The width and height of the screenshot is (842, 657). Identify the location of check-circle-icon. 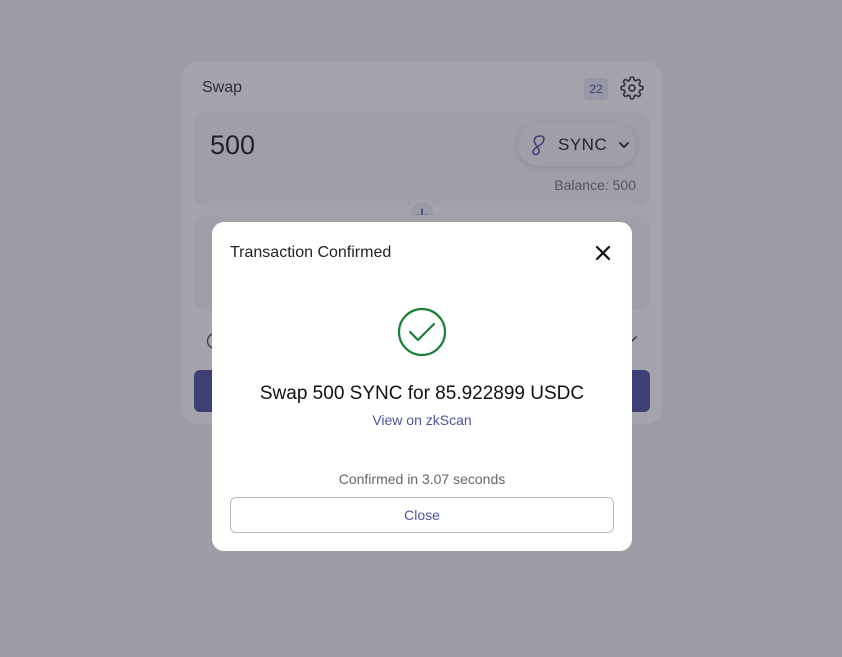
(422, 332).